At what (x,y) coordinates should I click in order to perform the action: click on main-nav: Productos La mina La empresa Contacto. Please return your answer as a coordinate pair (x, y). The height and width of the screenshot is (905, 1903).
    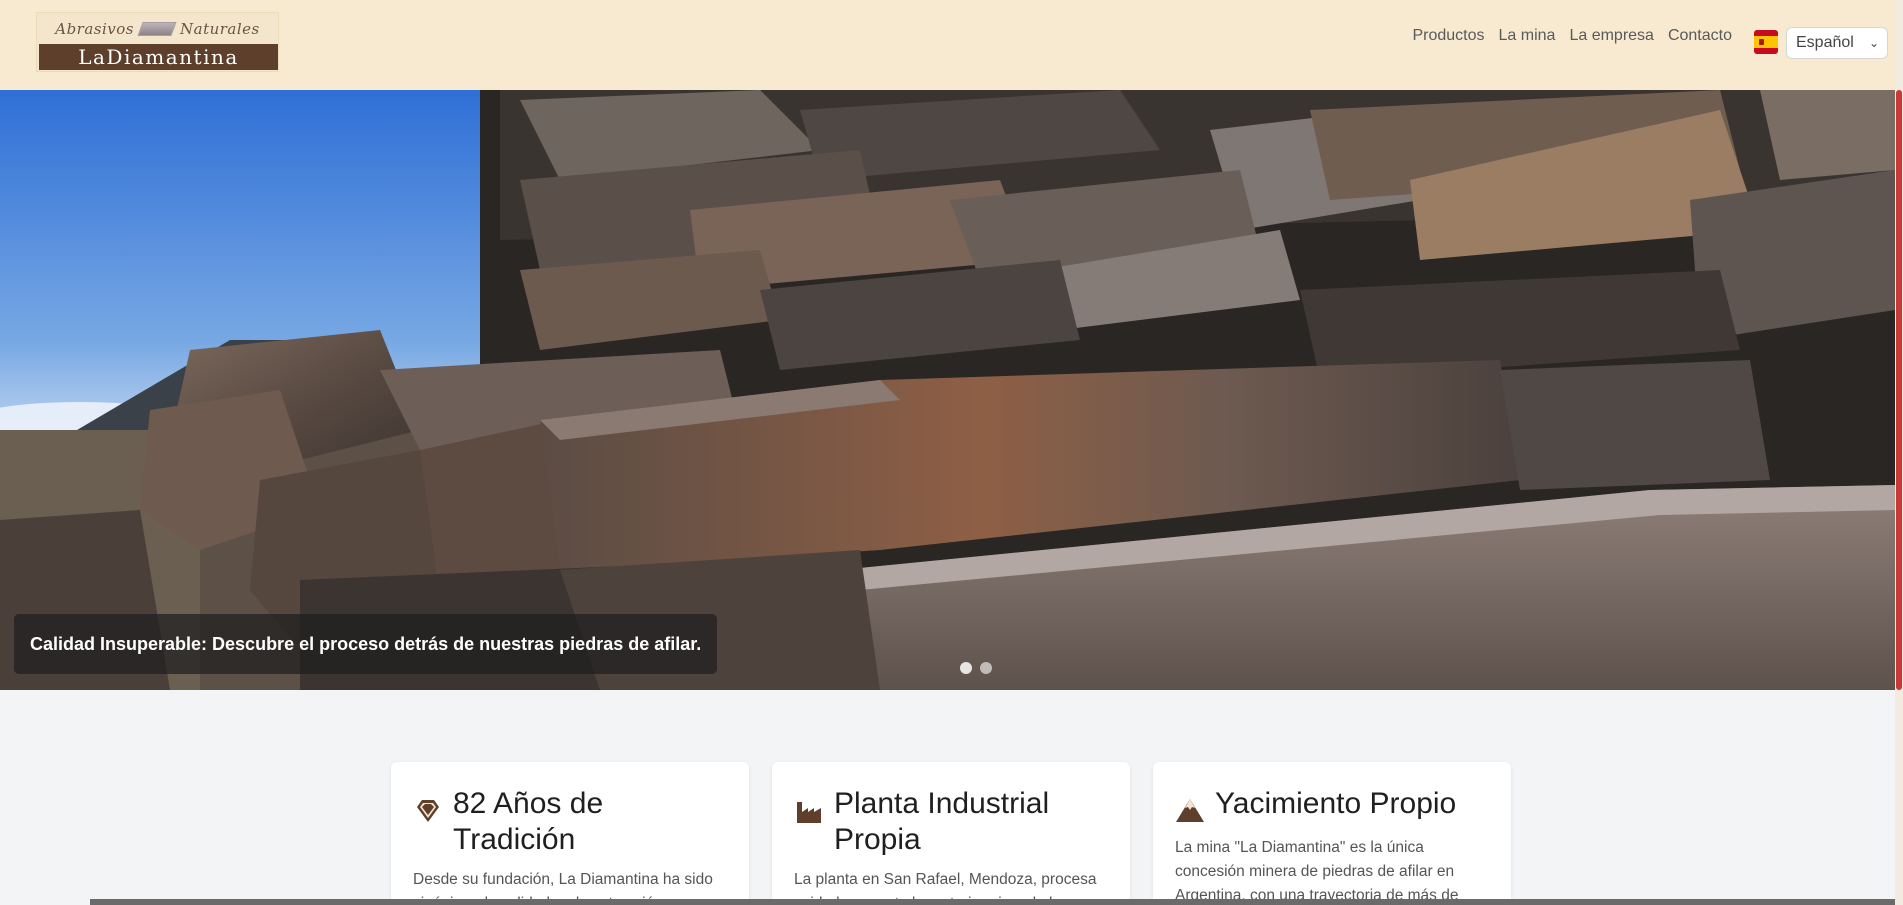
    Looking at the image, I should click on (1572, 36).